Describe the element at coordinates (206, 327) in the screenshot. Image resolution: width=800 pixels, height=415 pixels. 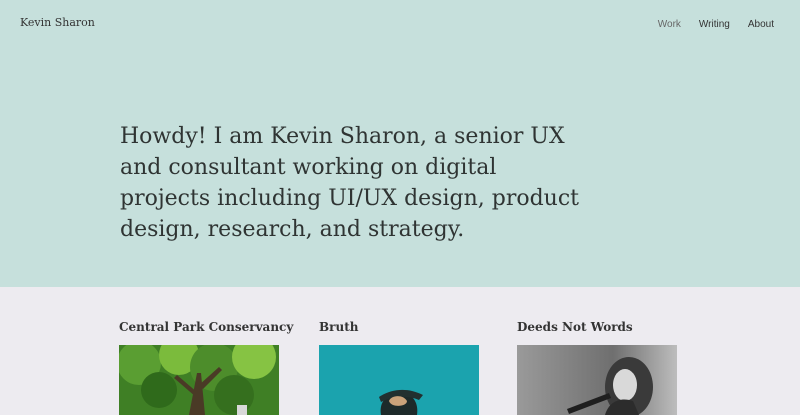
I see `project-title: Central Park Conservancy` at that location.